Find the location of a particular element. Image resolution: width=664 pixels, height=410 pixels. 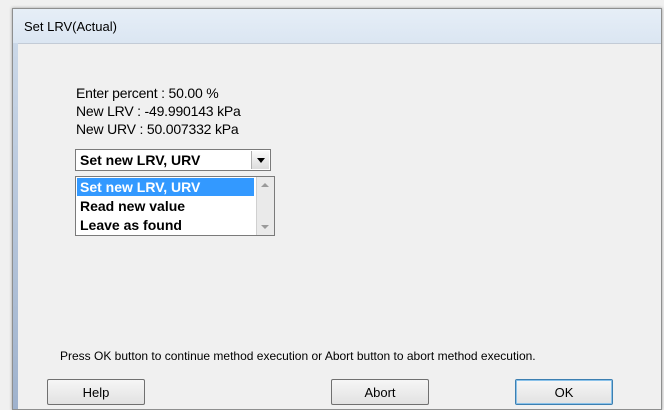

action-combobox: Set new LRV, URV is located at coordinates (173, 160).